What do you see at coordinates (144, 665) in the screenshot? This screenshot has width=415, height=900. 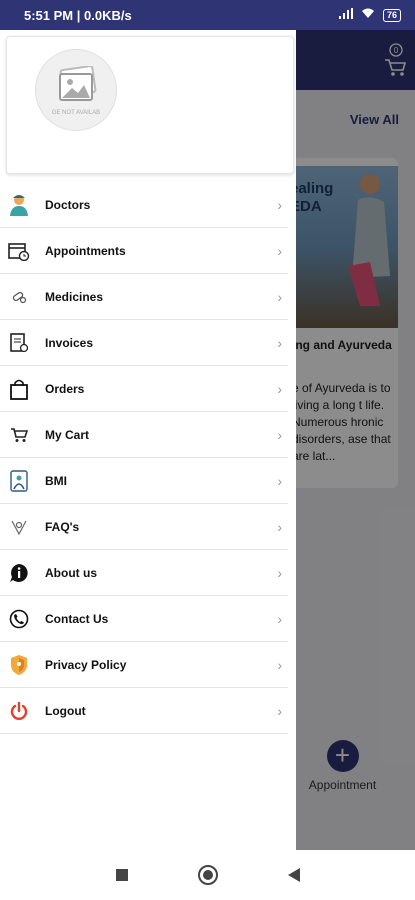 I see `menu-item-privacy-policy: Privacy Policy ›` at bounding box center [144, 665].